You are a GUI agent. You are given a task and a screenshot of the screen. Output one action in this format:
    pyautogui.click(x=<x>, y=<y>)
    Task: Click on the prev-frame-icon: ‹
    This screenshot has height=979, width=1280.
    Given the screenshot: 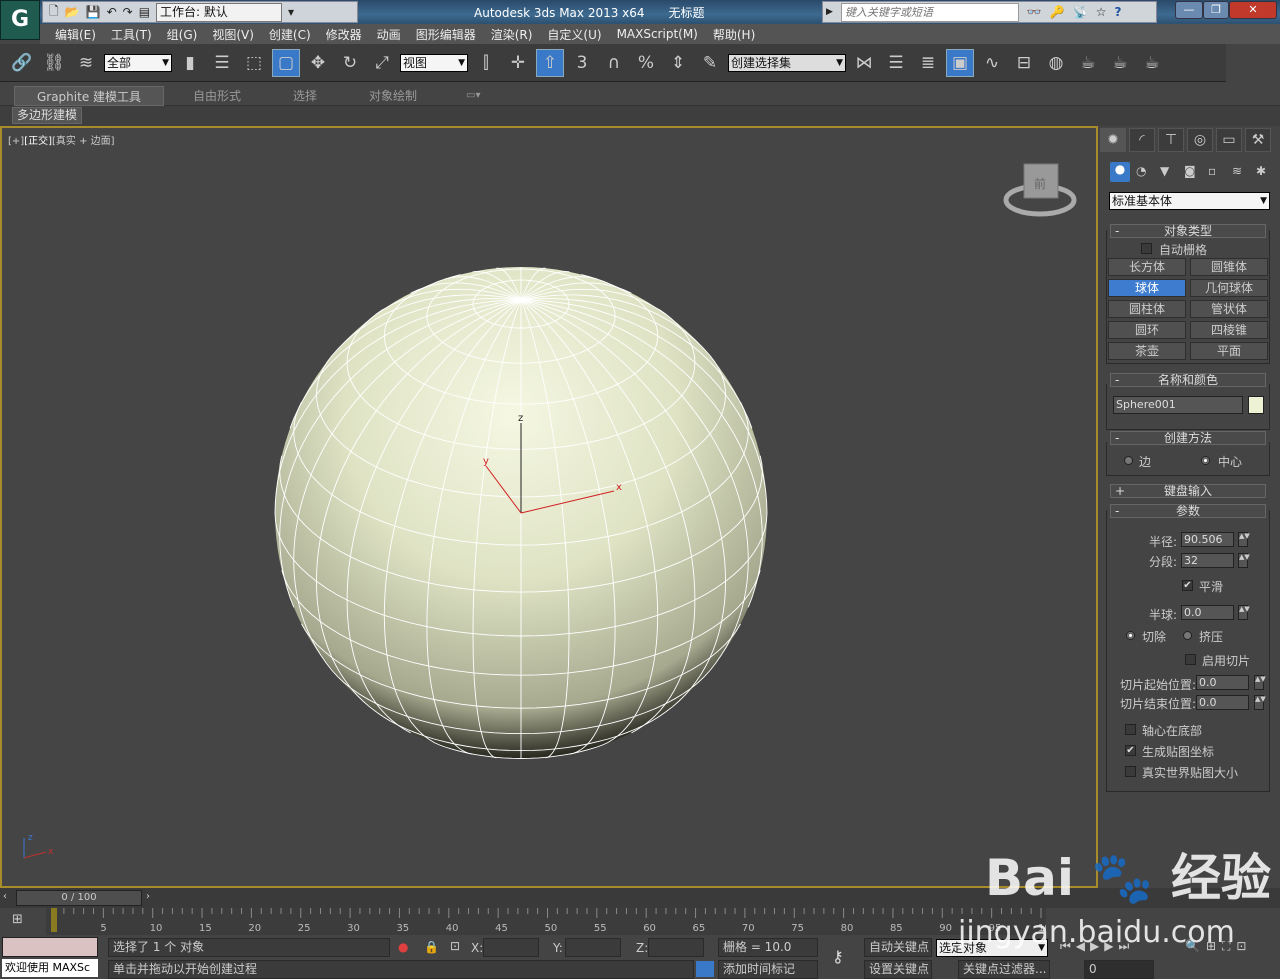 What is the action you would take?
    pyautogui.click(x=5, y=896)
    